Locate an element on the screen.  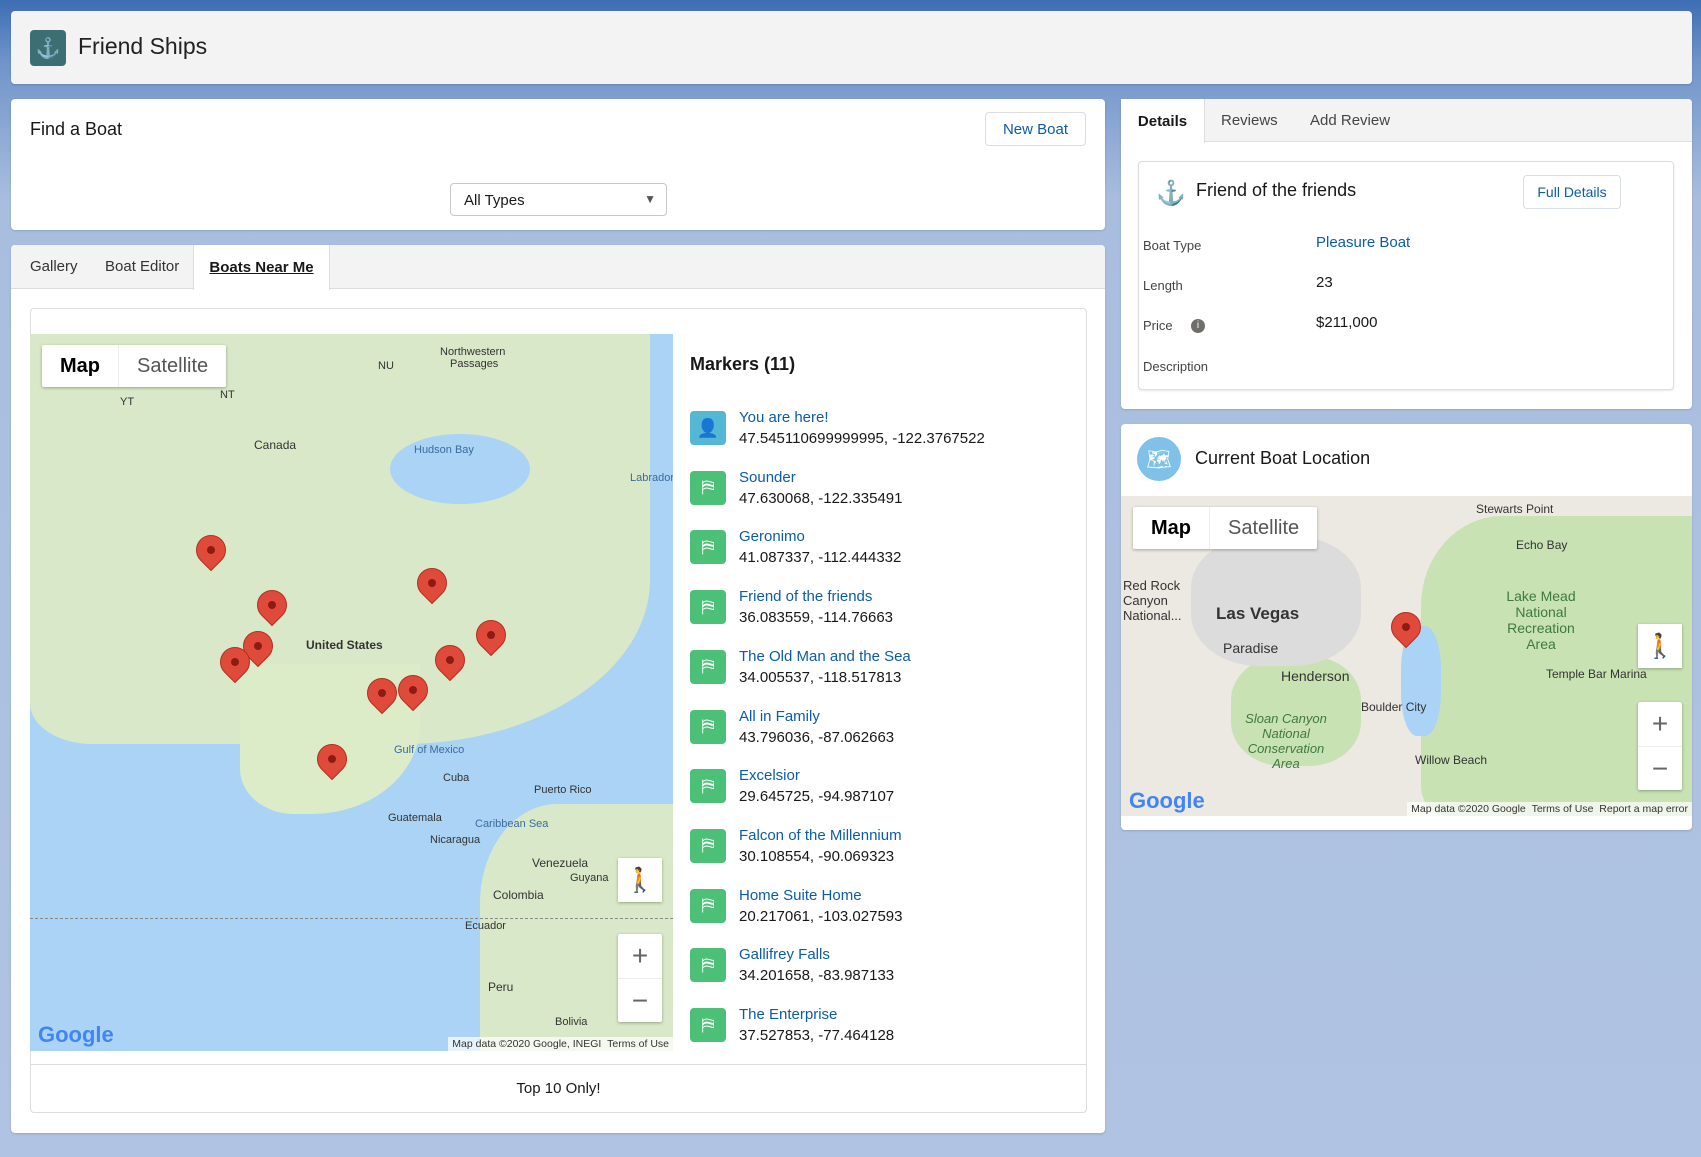
tab-reviews: Reviews is located at coordinates (1249, 120).